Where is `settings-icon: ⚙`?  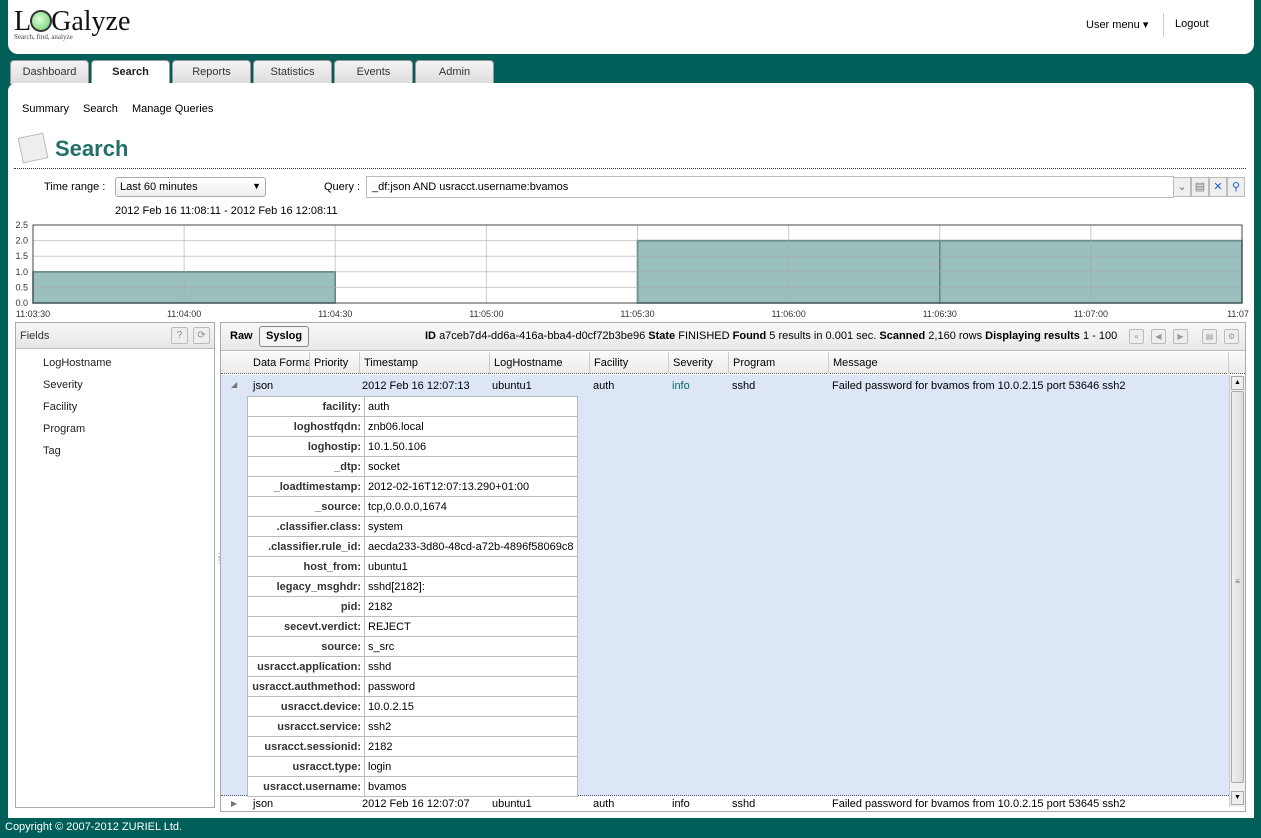 settings-icon: ⚙ is located at coordinates (1231, 336).